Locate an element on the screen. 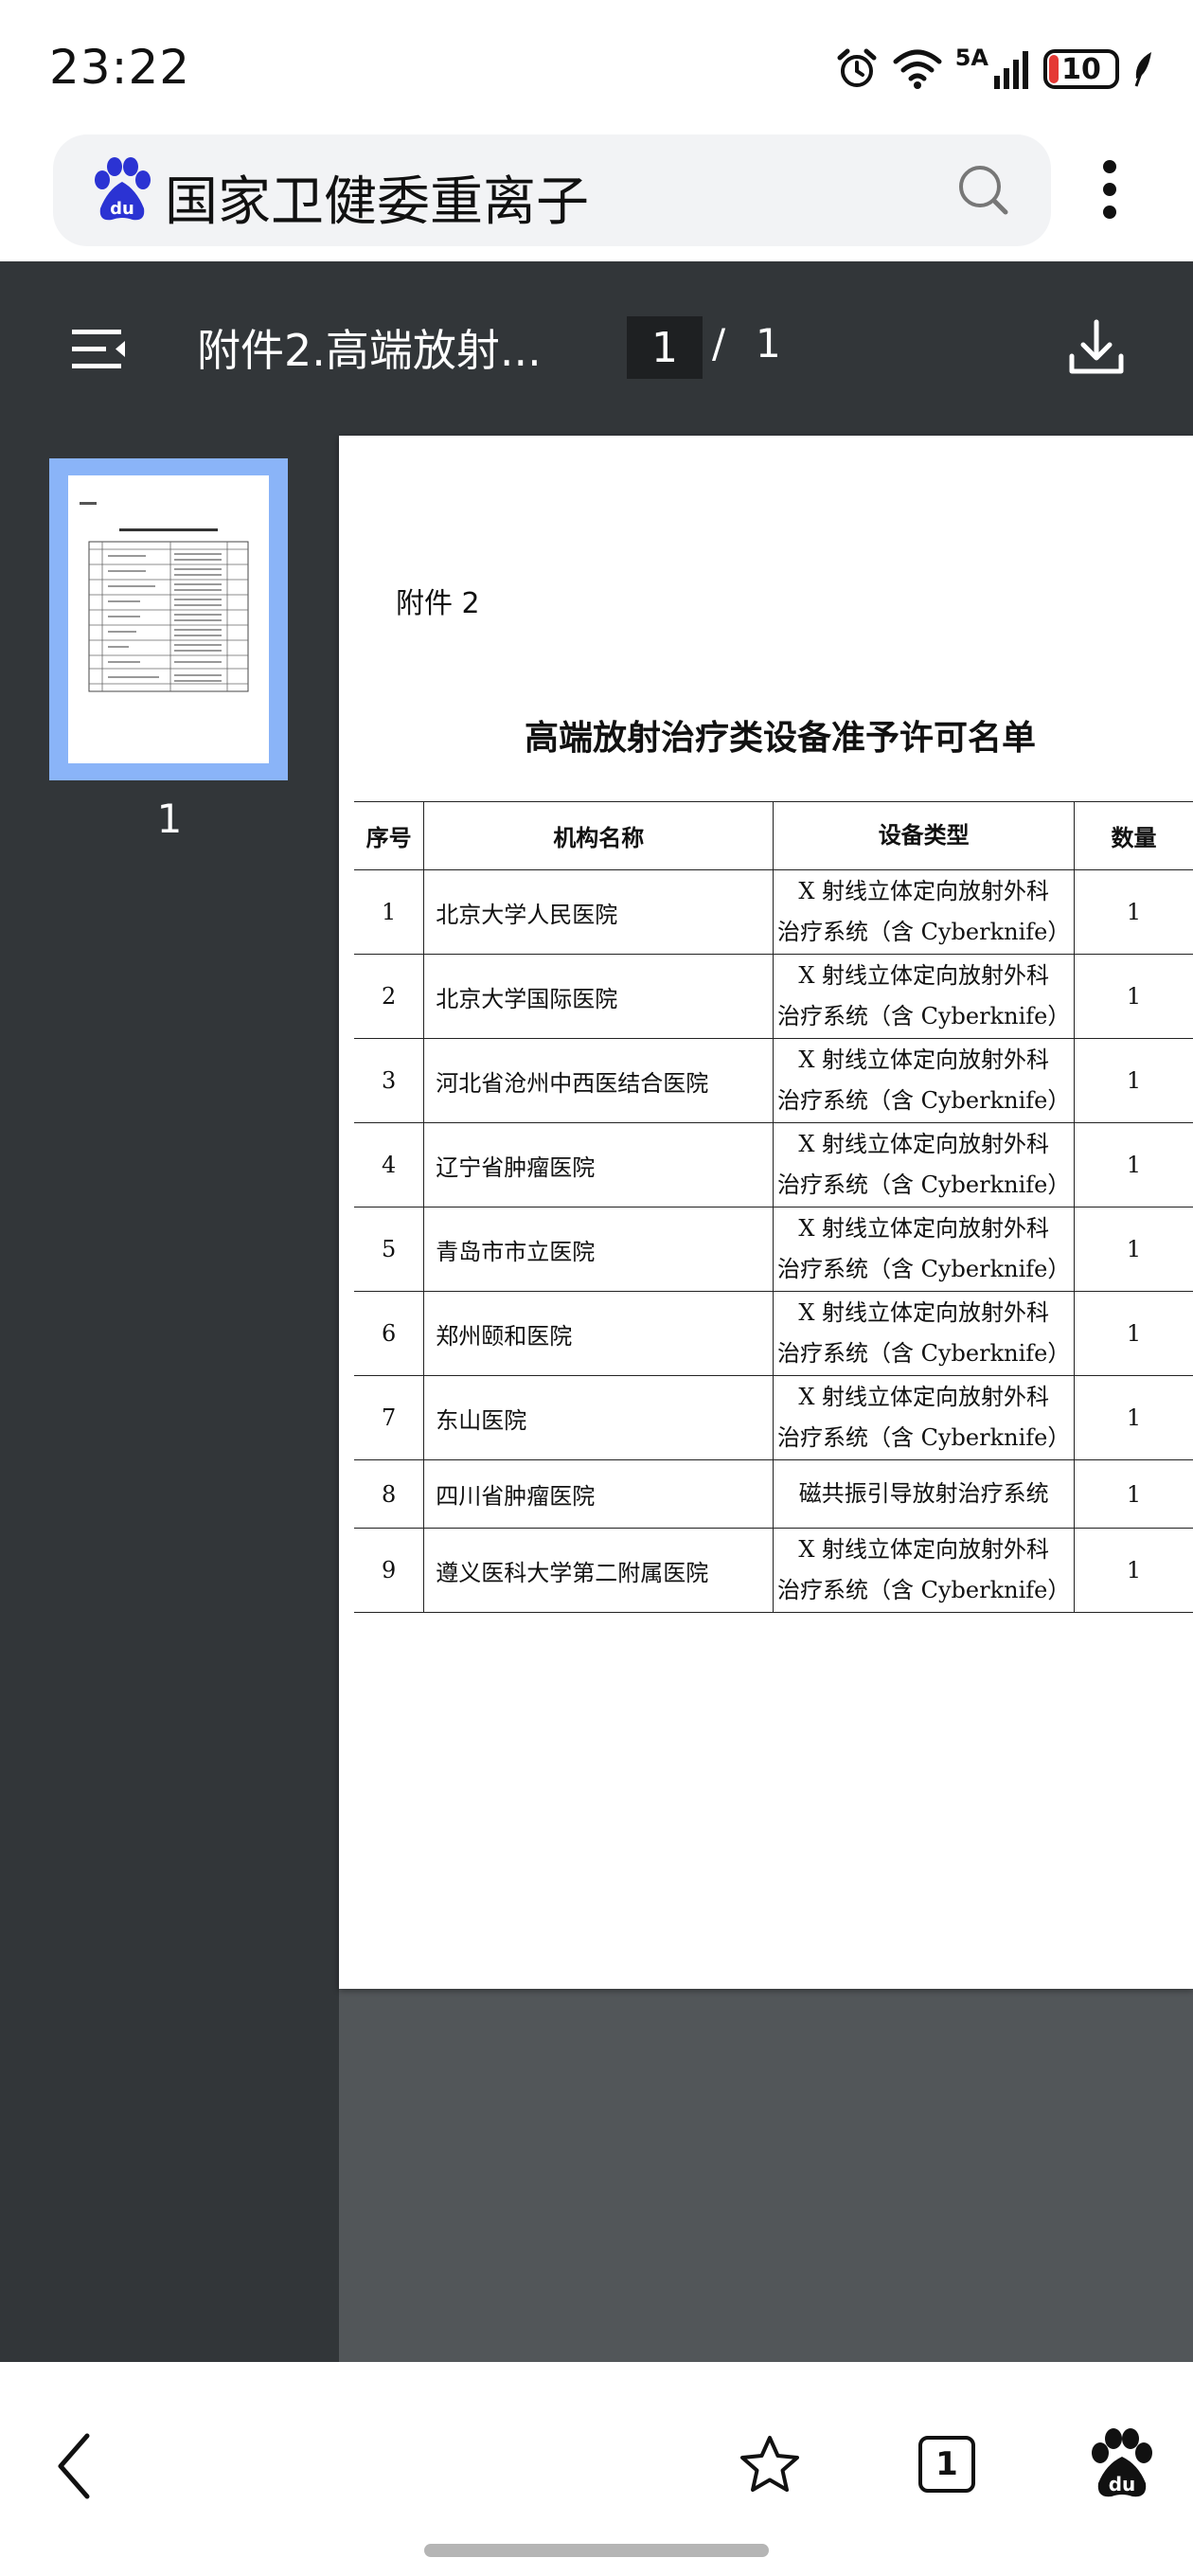  row-seq: 4 is located at coordinates (389, 1165).